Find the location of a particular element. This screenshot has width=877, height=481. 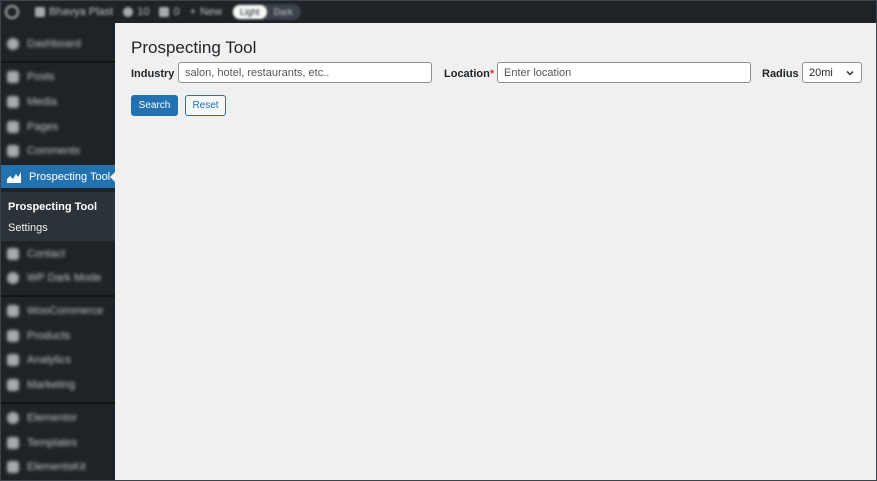

sidebar-item-label: Marketing is located at coordinates (51, 385).